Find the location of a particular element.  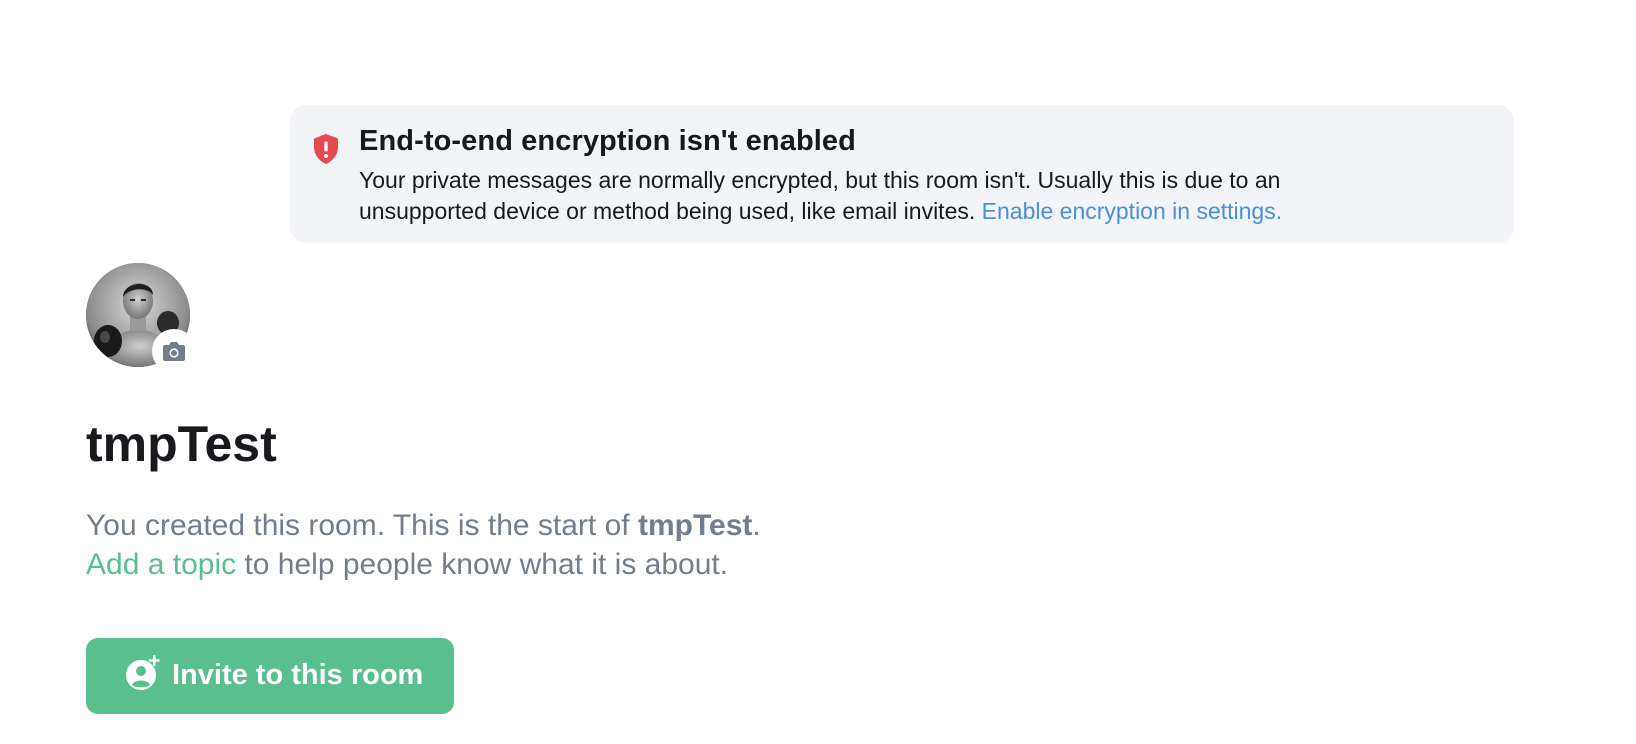

camera-icon is located at coordinates (174, 351).